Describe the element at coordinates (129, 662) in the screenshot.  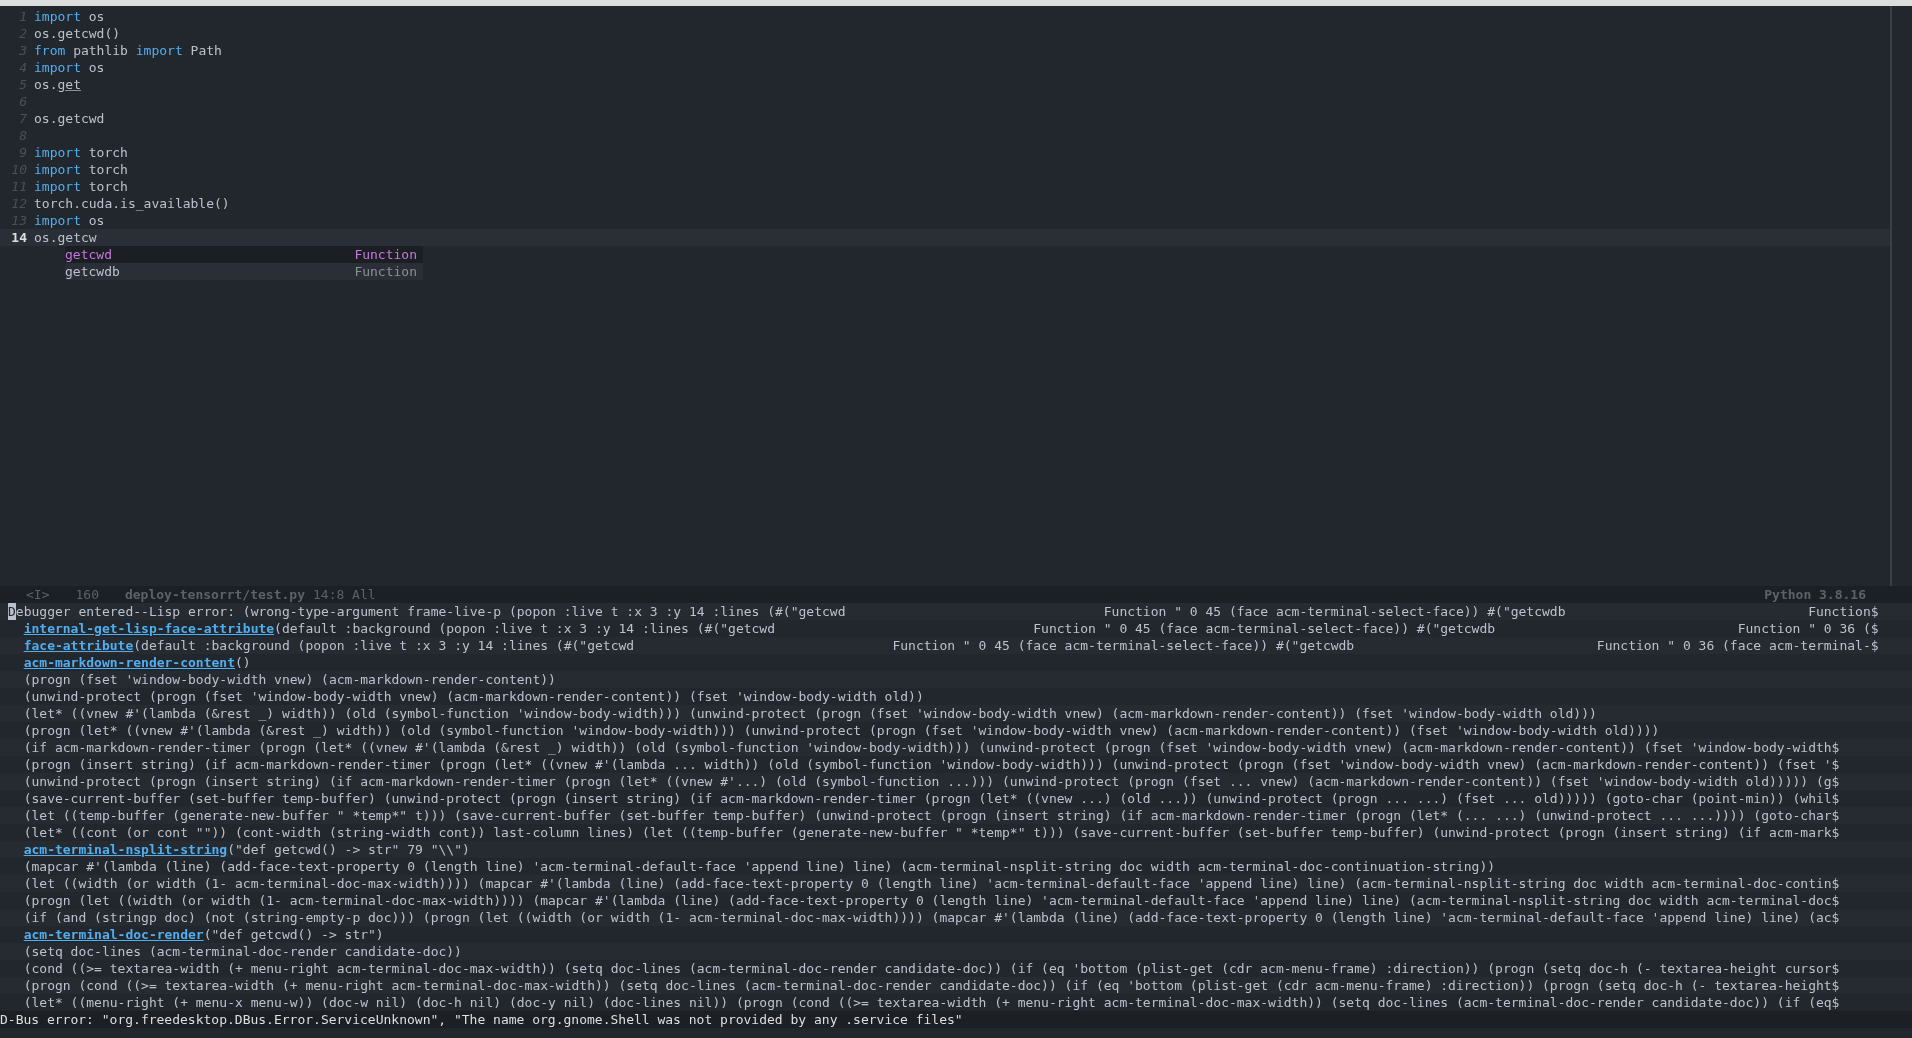
I see `function-link: acm-markdown-render-content` at that location.